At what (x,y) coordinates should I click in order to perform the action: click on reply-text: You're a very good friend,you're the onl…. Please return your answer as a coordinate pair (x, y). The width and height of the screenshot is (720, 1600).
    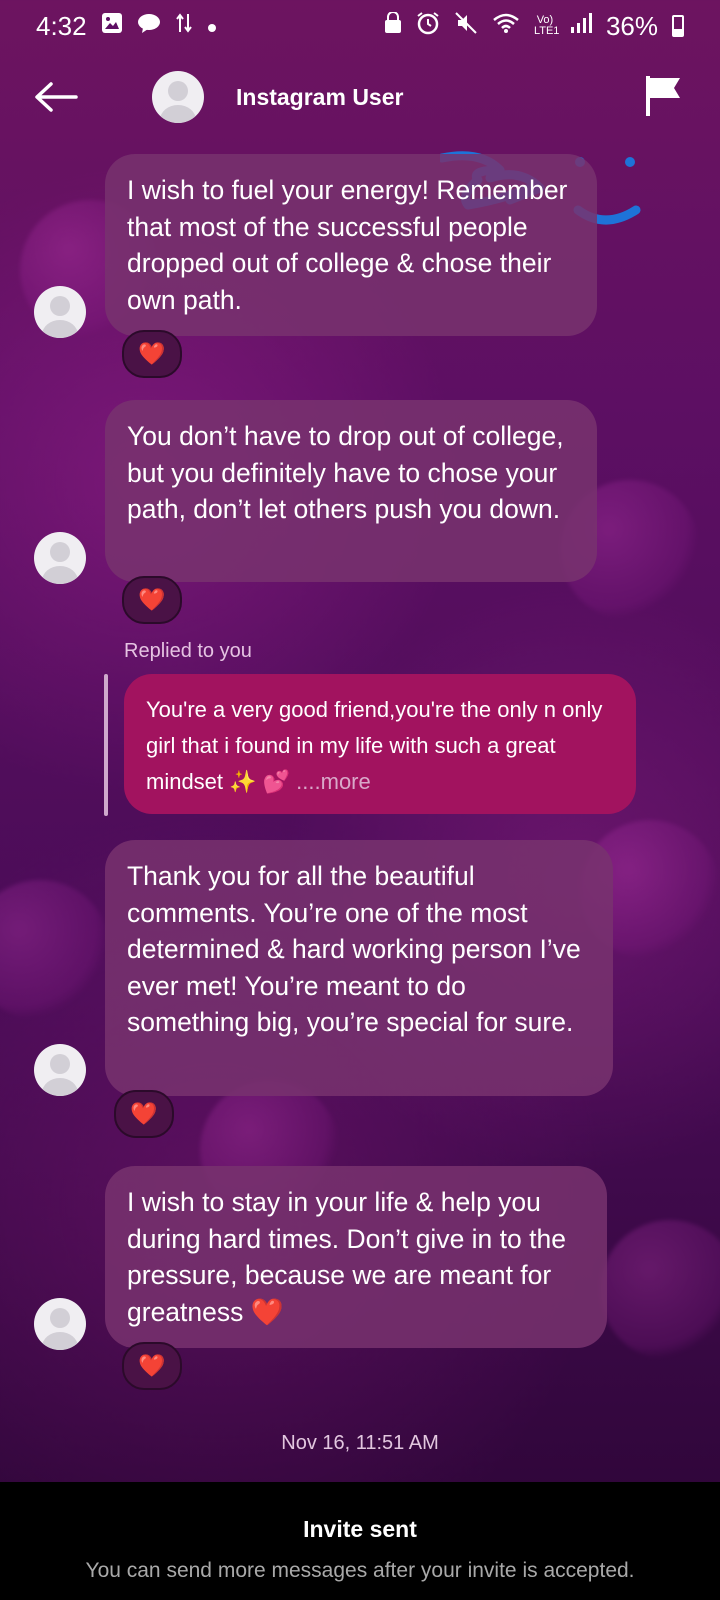
    Looking at the image, I should click on (374, 745).